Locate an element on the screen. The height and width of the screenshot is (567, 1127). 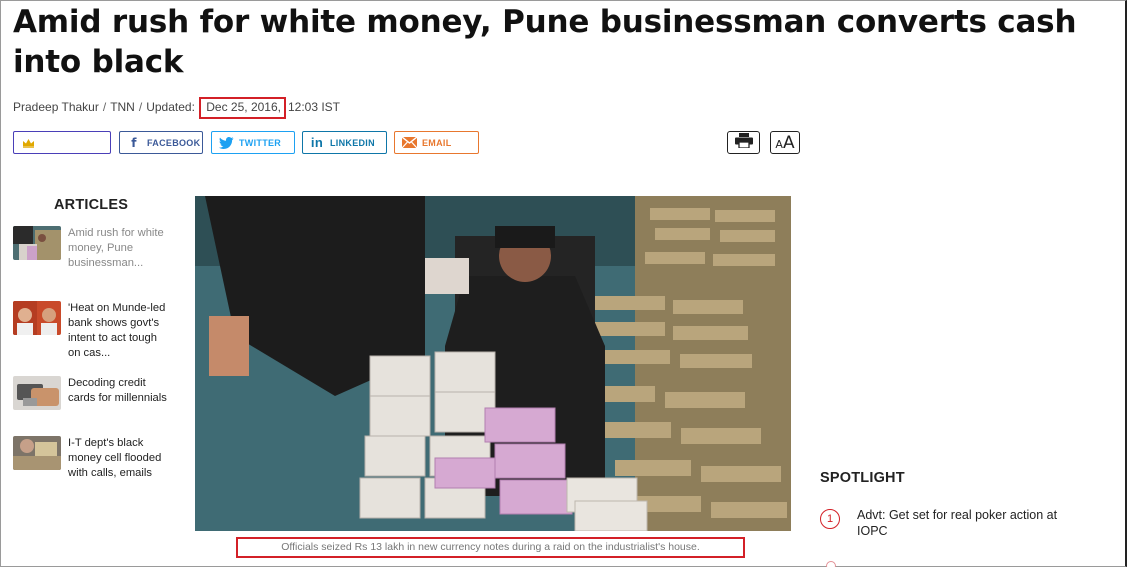
facebook-label: FACEBOOK is located at coordinates (174, 142).